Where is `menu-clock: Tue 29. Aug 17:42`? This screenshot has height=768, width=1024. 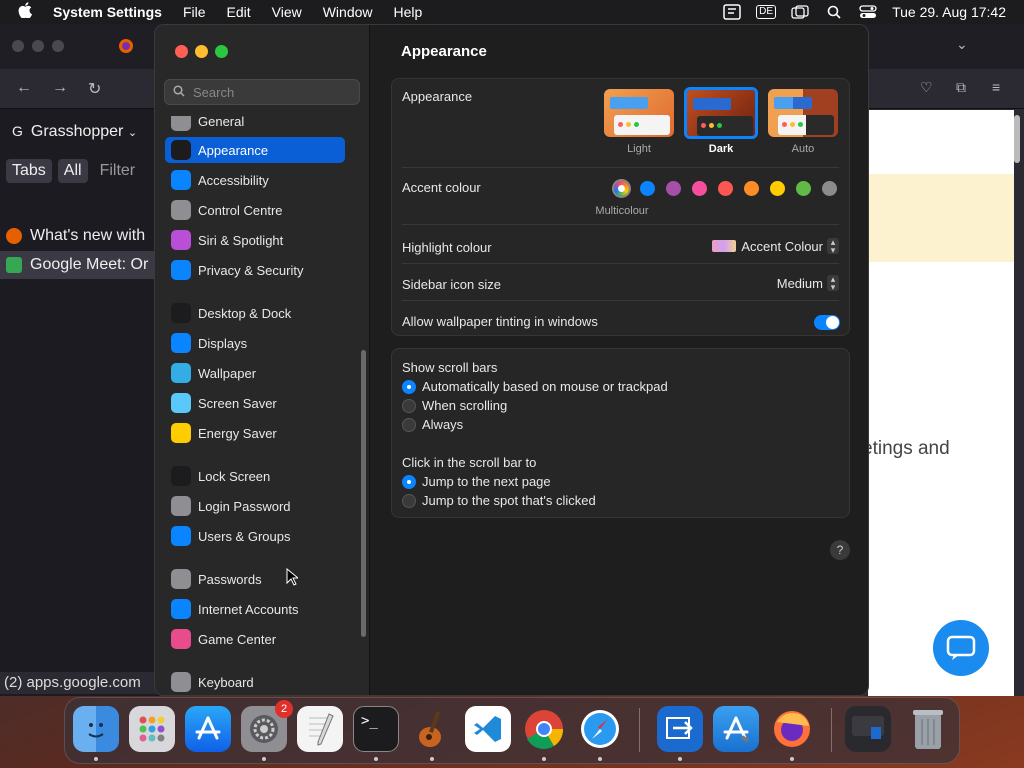 menu-clock: Tue 29. Aug 17:42 is located at coordinates (949, 12).